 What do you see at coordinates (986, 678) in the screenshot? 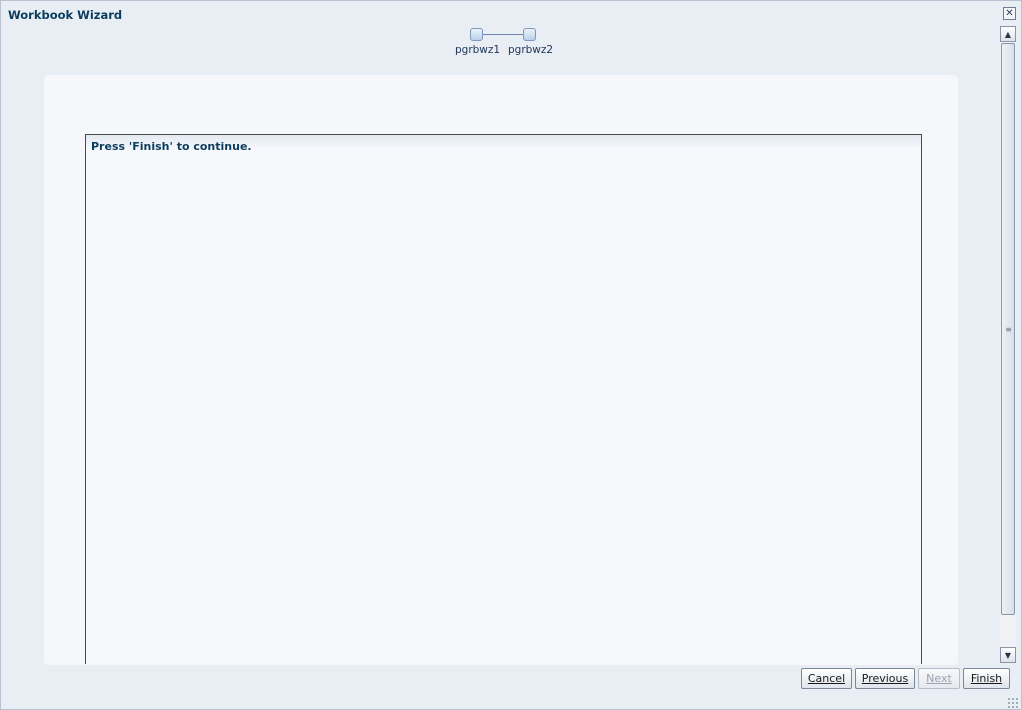
I see `finish-button: Finish` at bounding box center [986, 678].